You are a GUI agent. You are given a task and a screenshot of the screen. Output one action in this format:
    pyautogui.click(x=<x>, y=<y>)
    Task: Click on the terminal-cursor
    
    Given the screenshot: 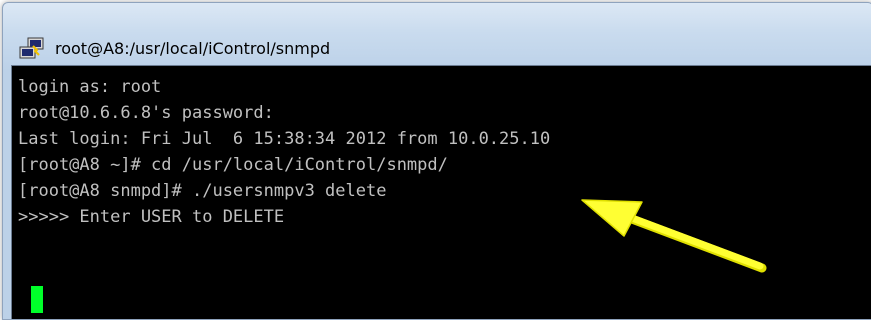 What is the action you would take?
    pyautogui.click(x=37, y=299)
    